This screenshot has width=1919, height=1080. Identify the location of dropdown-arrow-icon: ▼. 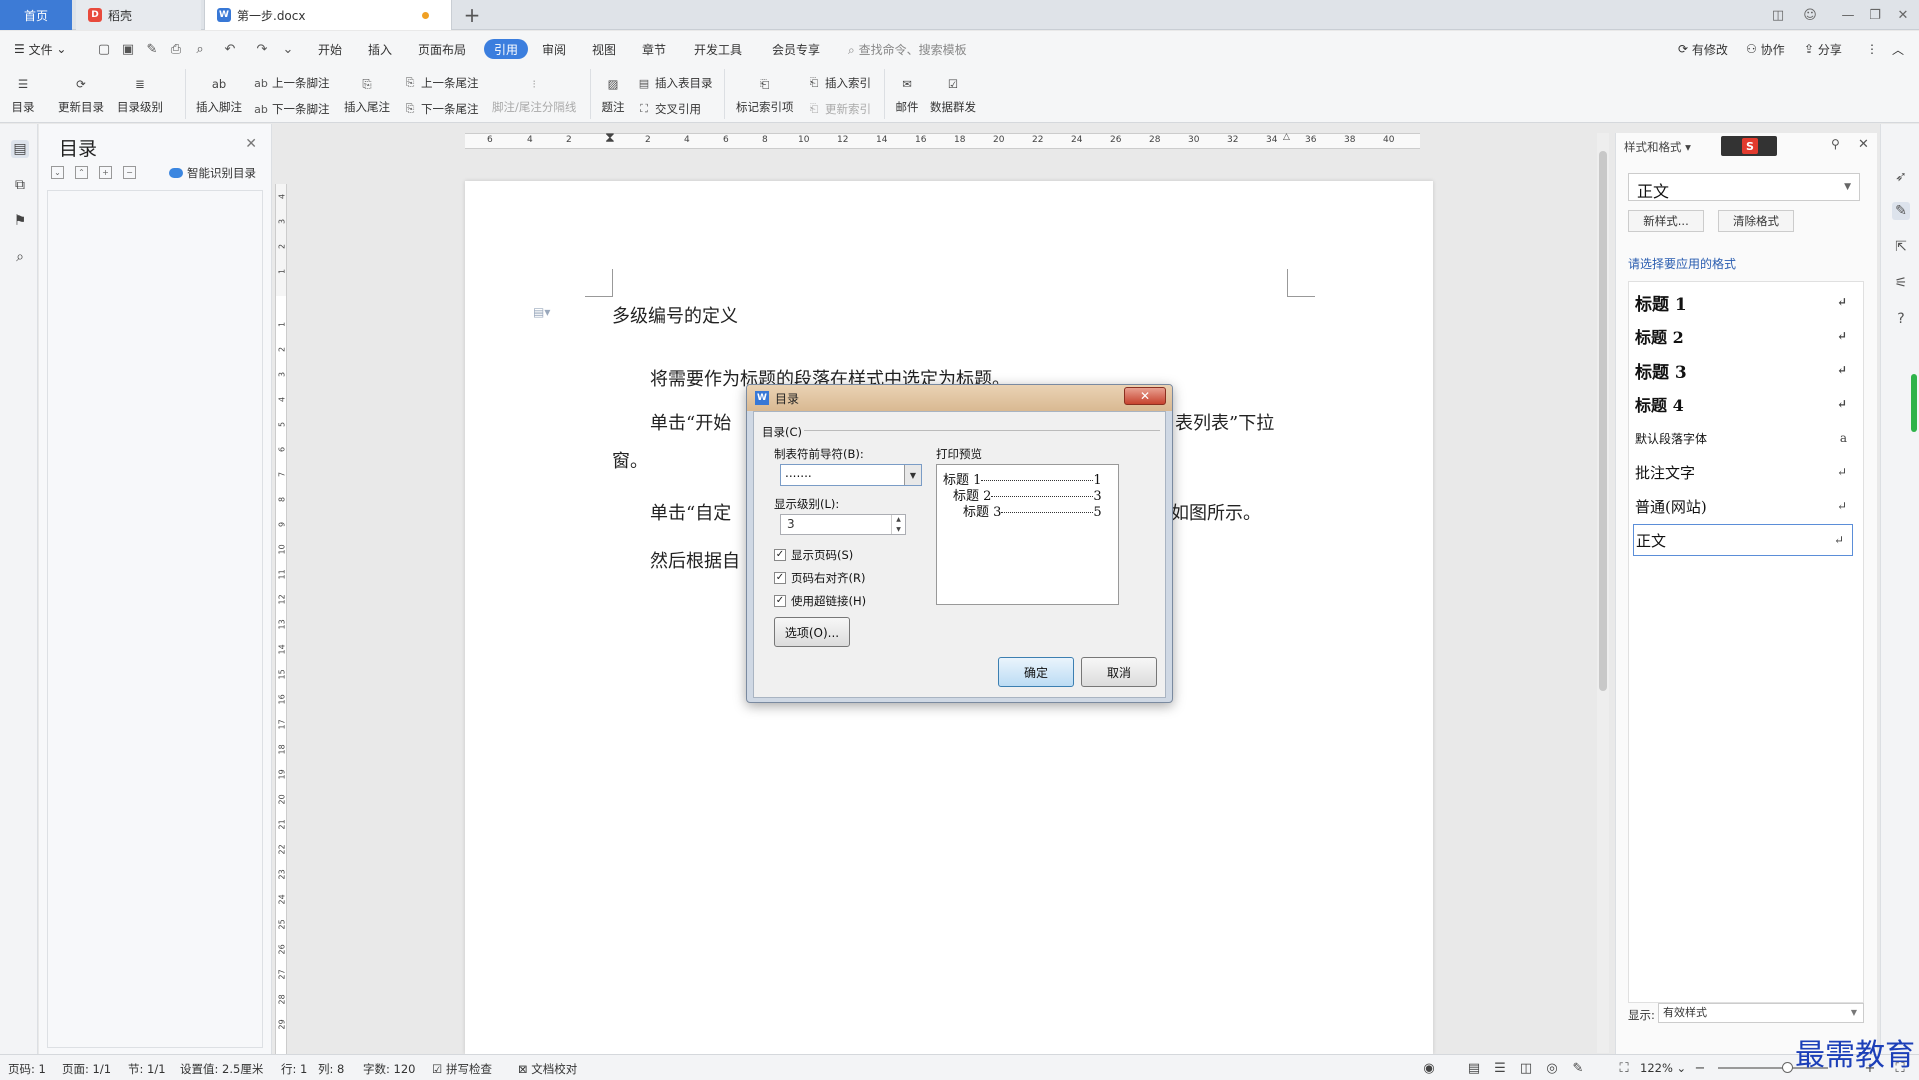
(912, 475).